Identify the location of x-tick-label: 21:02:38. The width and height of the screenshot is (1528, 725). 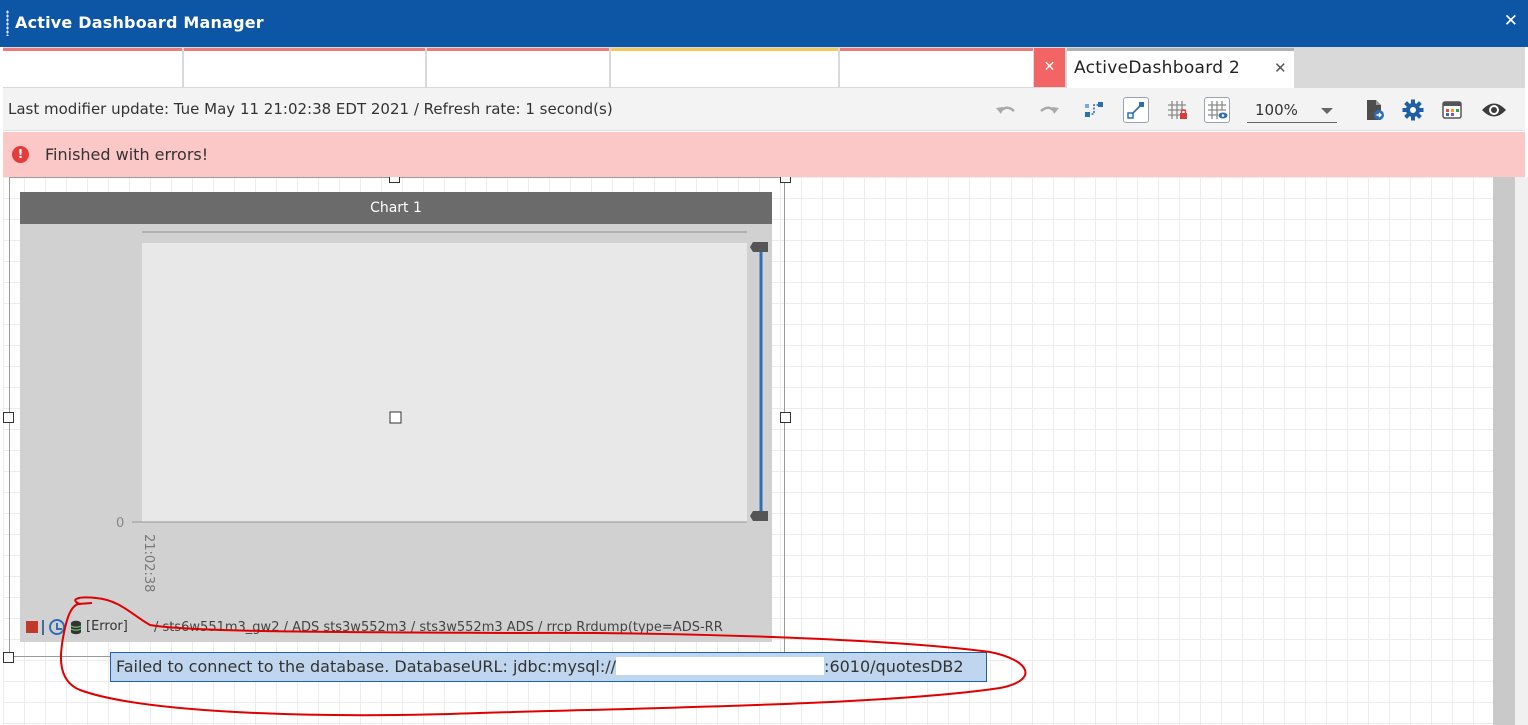
(148, 563).